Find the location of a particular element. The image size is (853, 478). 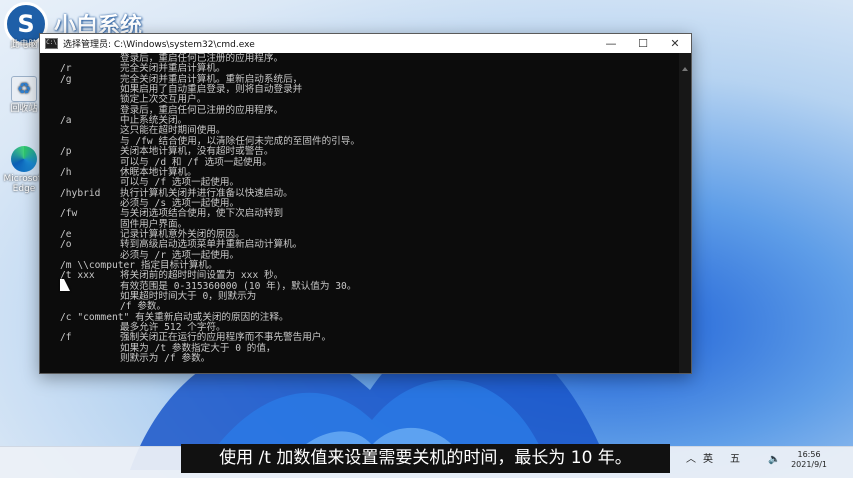

tray-clock: 16:56 2021/9/1 is located at coordinates (809, 460).